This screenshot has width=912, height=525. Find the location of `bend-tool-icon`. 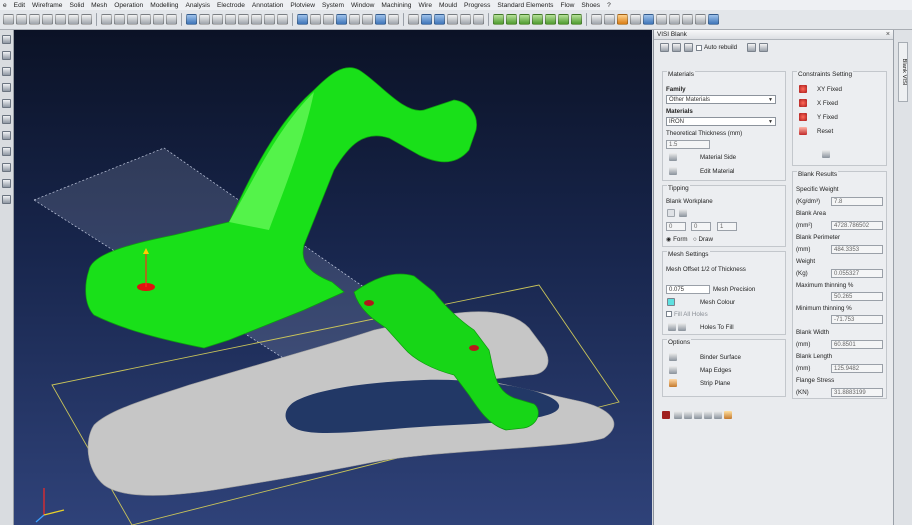

bend-tool-icon is located at coordinates (6, 151).